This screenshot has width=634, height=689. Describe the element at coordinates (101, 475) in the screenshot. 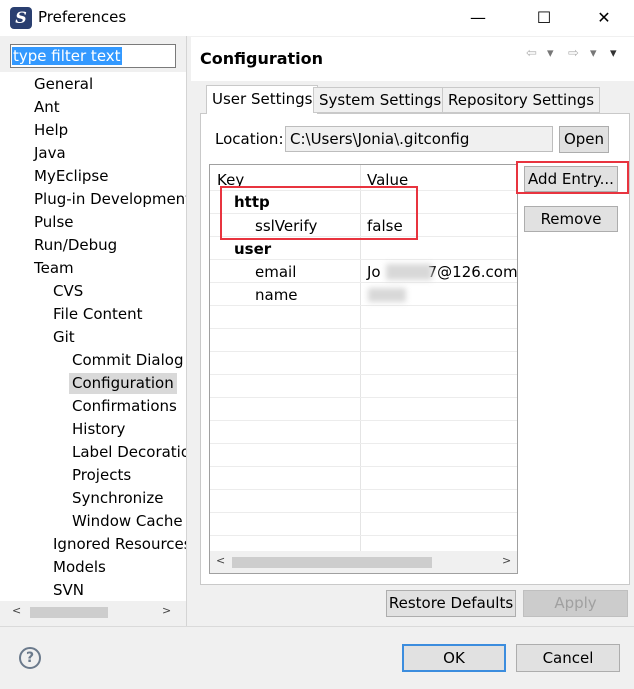

I see `tree-item-projects: Projects` at that location.